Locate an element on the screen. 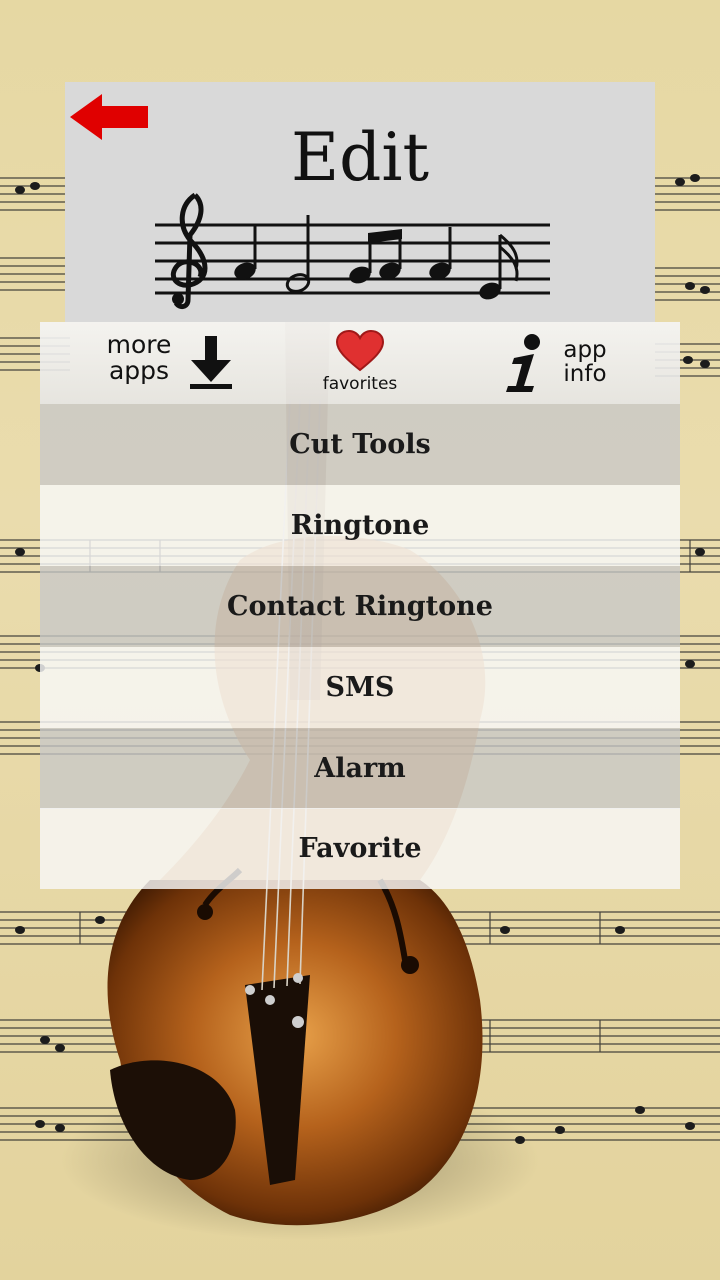  music-staff-icon is located at coordinates (352, 251).